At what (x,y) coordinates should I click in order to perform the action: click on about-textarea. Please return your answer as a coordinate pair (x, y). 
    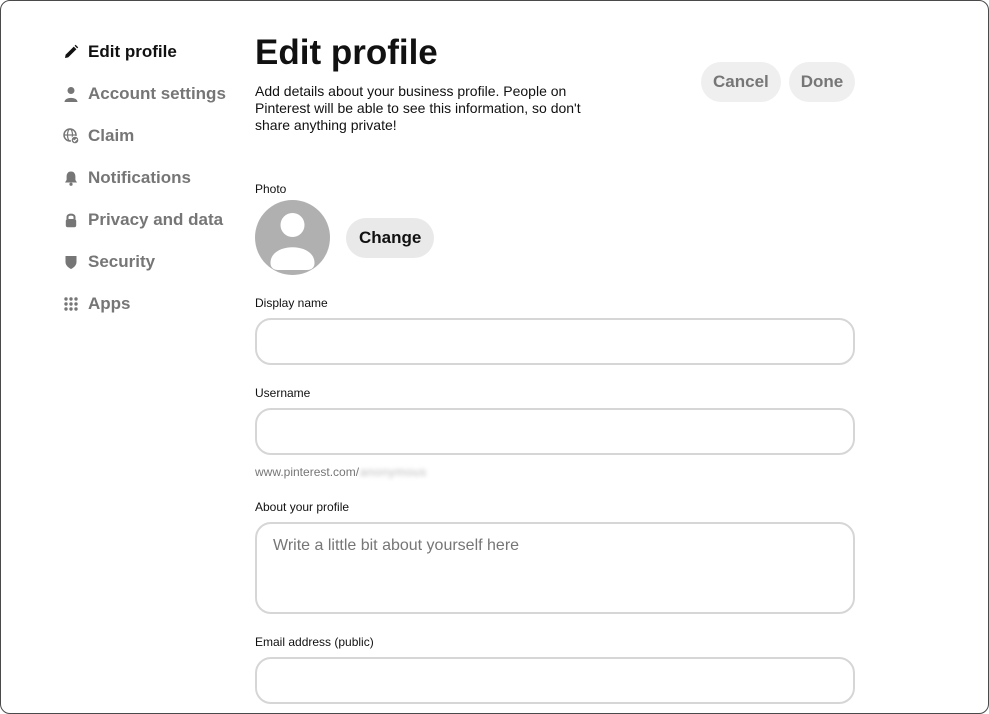
    Looking at the image, I should click on (555, 568).